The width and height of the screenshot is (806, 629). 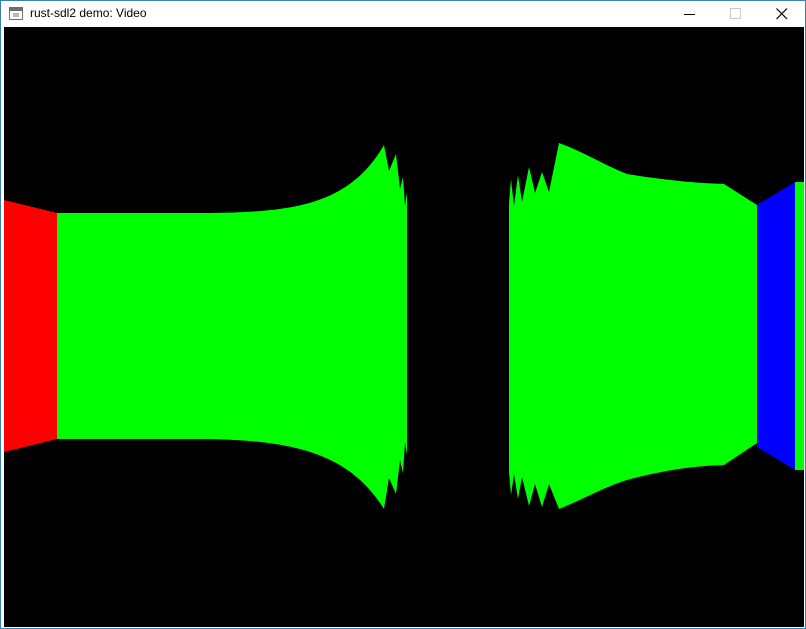 I want to click on minimize-button, so click(x=690, y=14).